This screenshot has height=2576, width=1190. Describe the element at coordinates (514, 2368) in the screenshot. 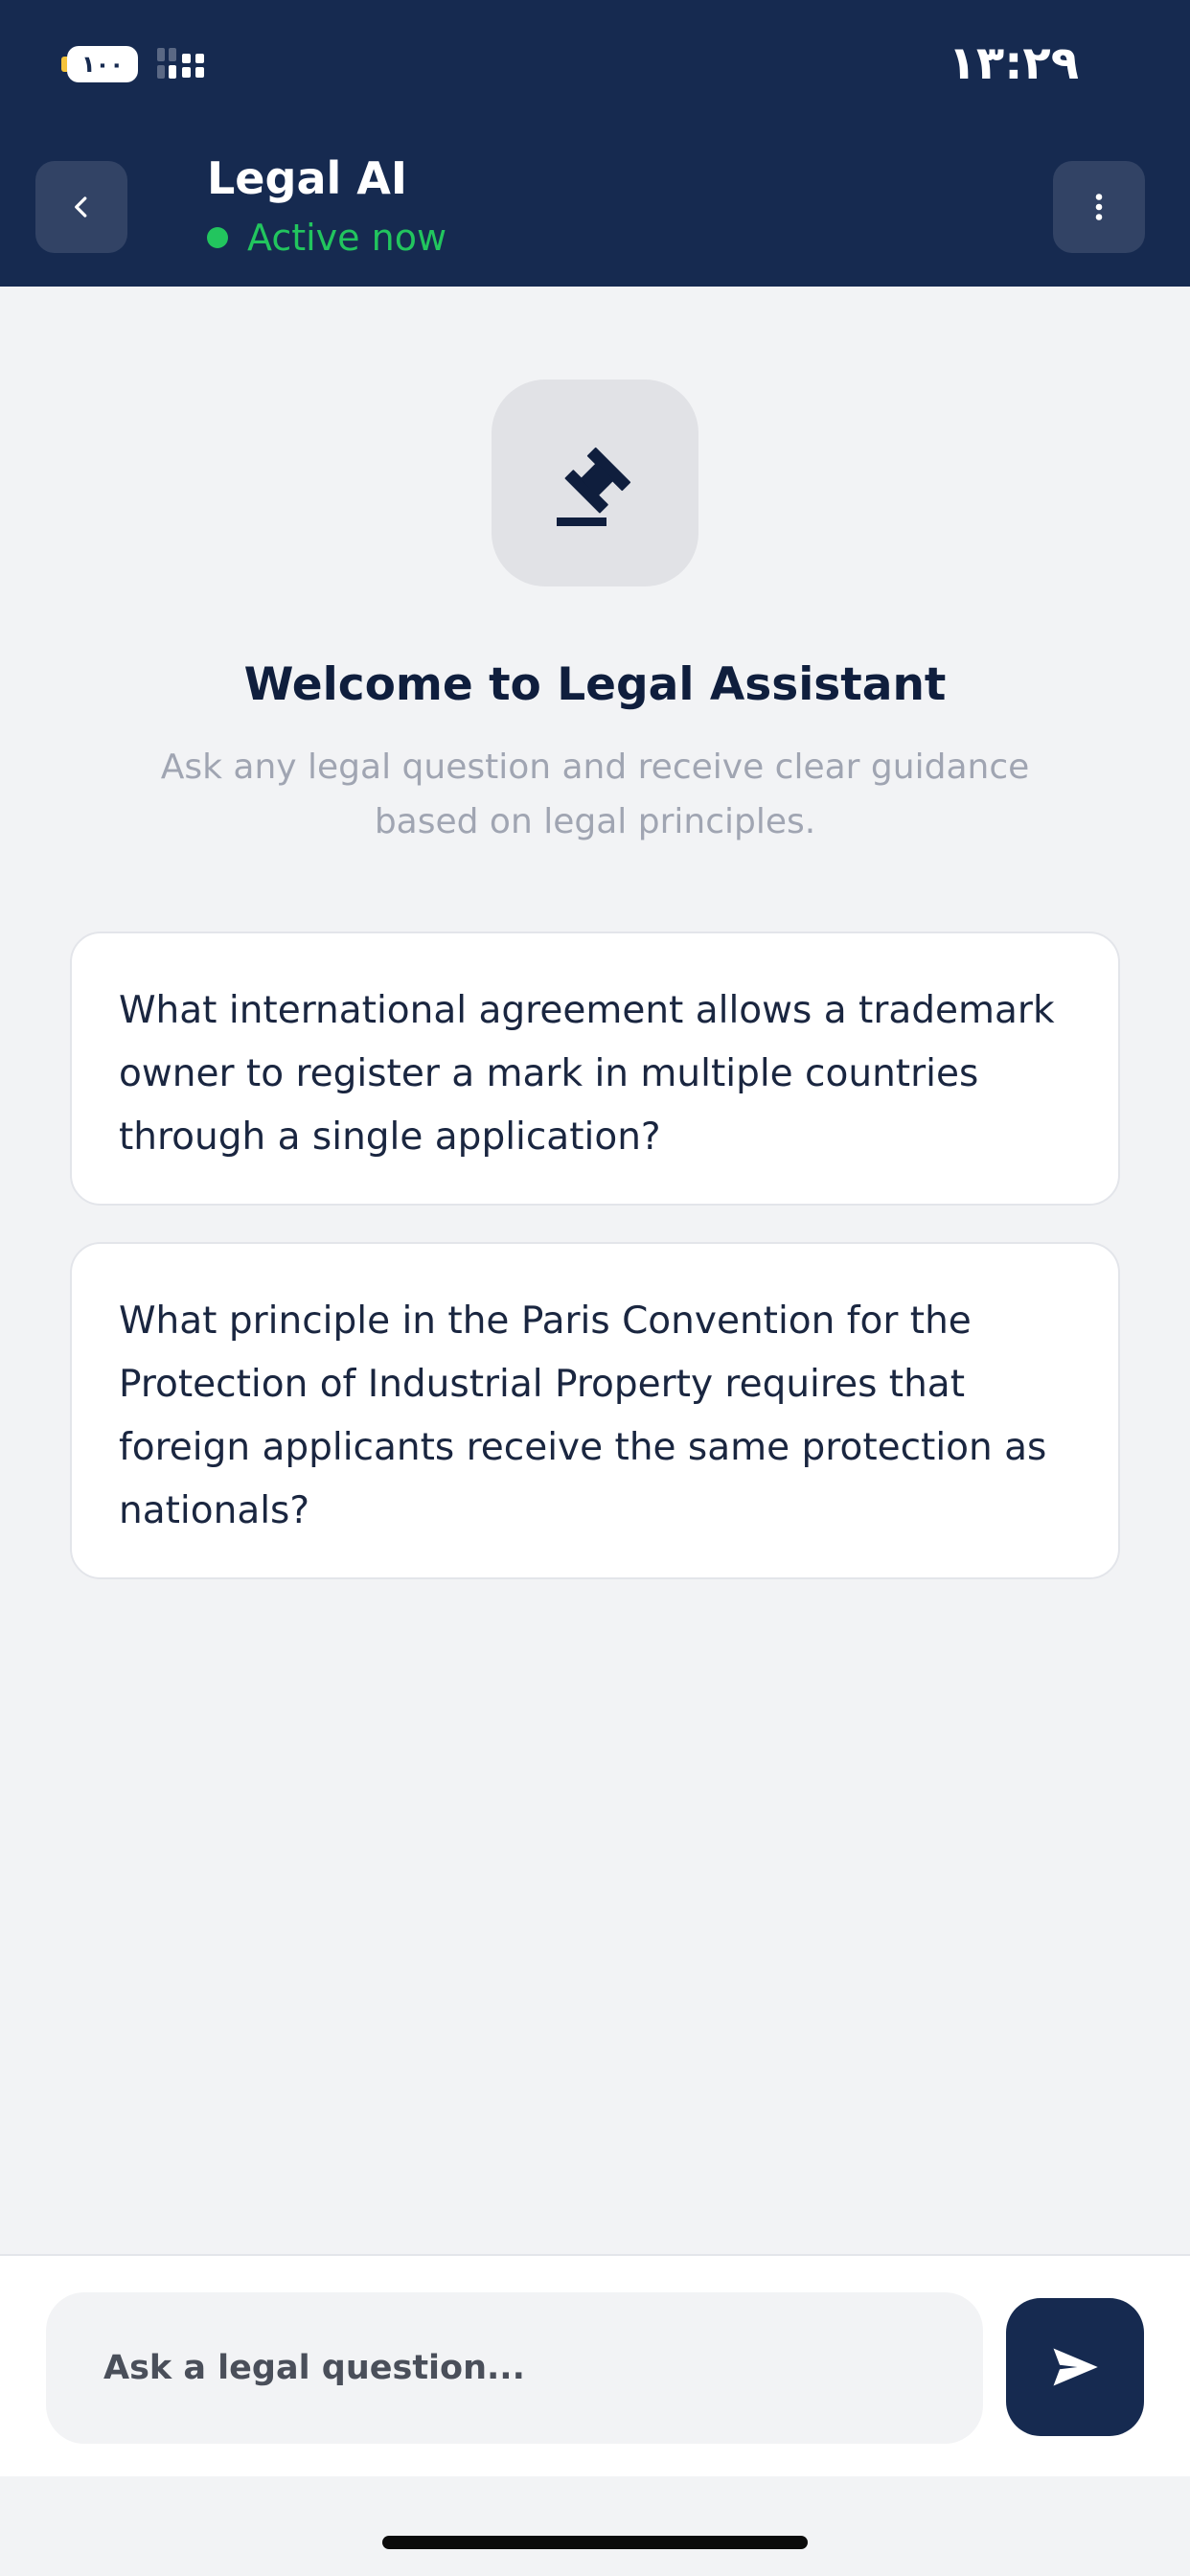

I see `question-input` at that location.